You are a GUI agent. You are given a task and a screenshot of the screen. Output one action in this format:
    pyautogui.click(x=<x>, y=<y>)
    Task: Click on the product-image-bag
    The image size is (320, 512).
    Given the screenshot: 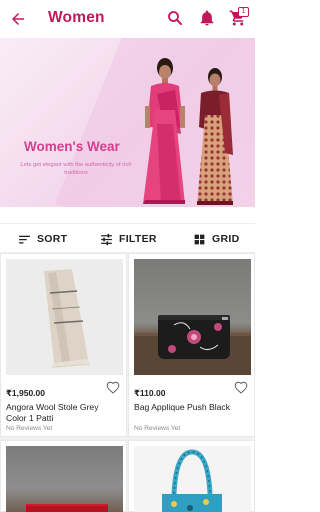 What is the action you would take?
    pyautogui.click(x=192, y=317)
    